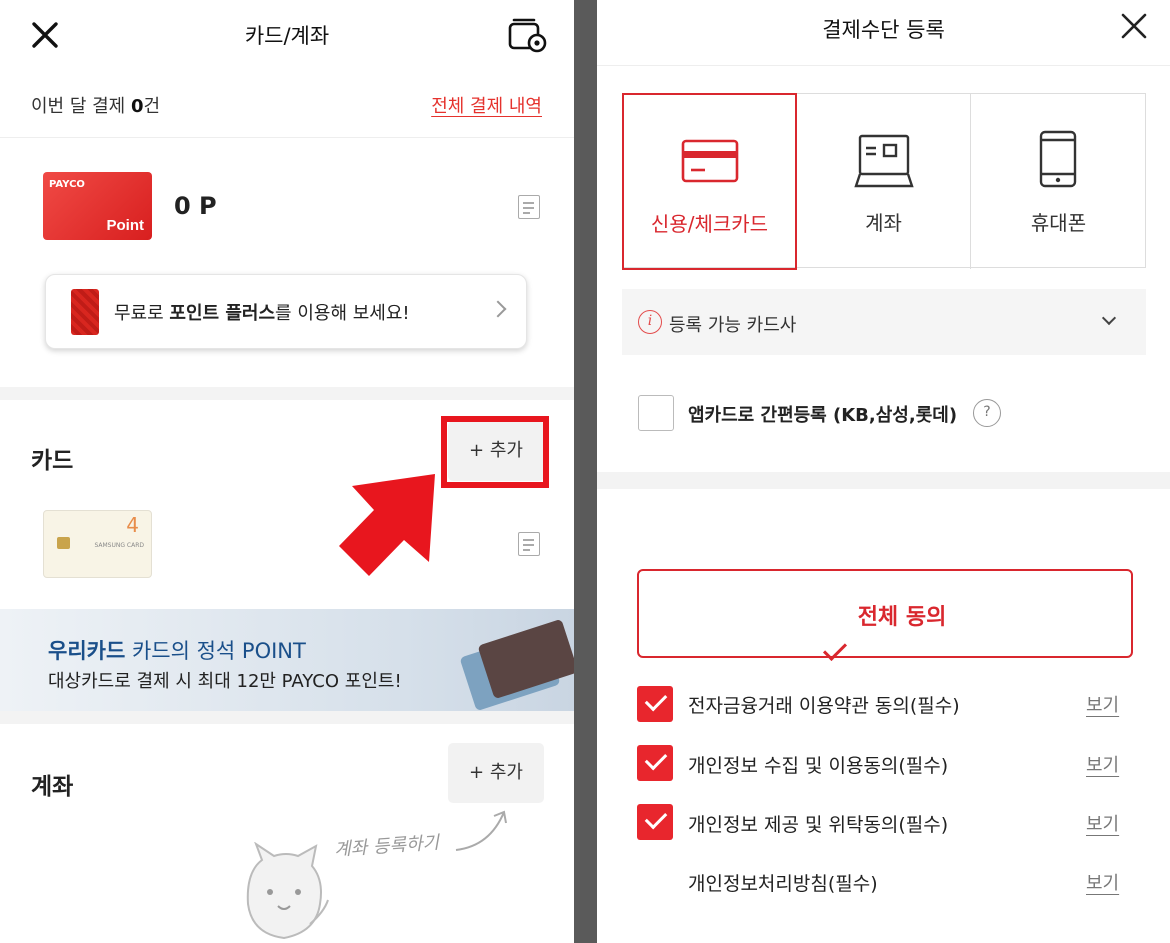 The image size is (1170, 943). Describe the element at coordinates (884, 322) in the screenshot. I see `available-card-issuers-dropdown: i 등록 가능 카드사` at that location.